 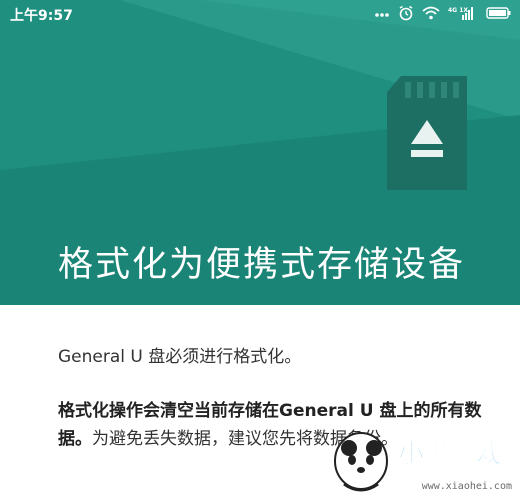 What do you see at coordinates (262, 265) in the screenshot?
I see `page-title: 格式化为便携式存储设备` at bounding box center [262, 265].